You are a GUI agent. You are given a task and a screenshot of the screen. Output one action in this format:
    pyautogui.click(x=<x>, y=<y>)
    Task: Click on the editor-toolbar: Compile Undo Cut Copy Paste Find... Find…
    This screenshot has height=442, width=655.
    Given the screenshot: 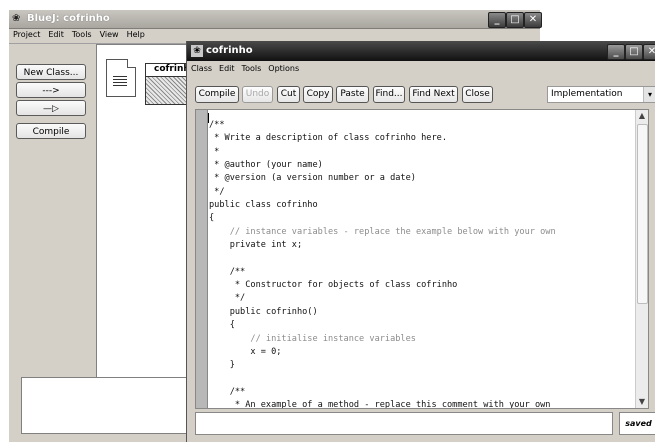 What is the action you would take?
    pyautogui.click(x=421, y=94)
    